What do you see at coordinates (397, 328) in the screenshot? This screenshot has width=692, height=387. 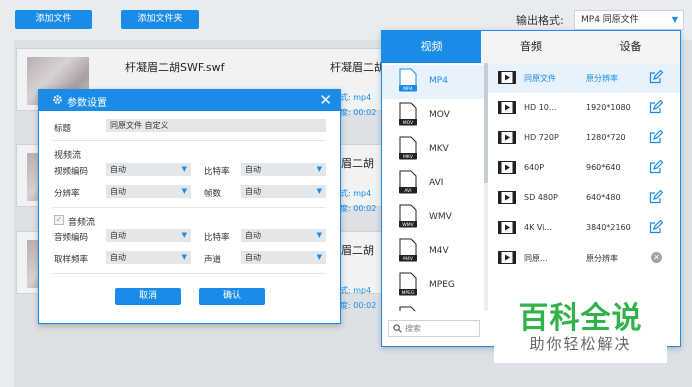 I see `search-icon` at bounding box center [397, 328].